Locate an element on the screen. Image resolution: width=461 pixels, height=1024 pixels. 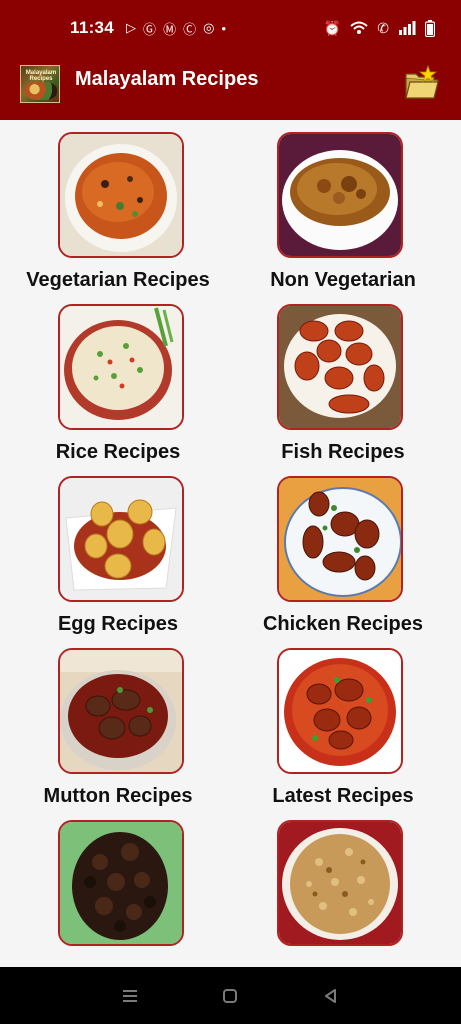
category-tile-chicken: Chicken Recipes is located at coordinates (343, 550).